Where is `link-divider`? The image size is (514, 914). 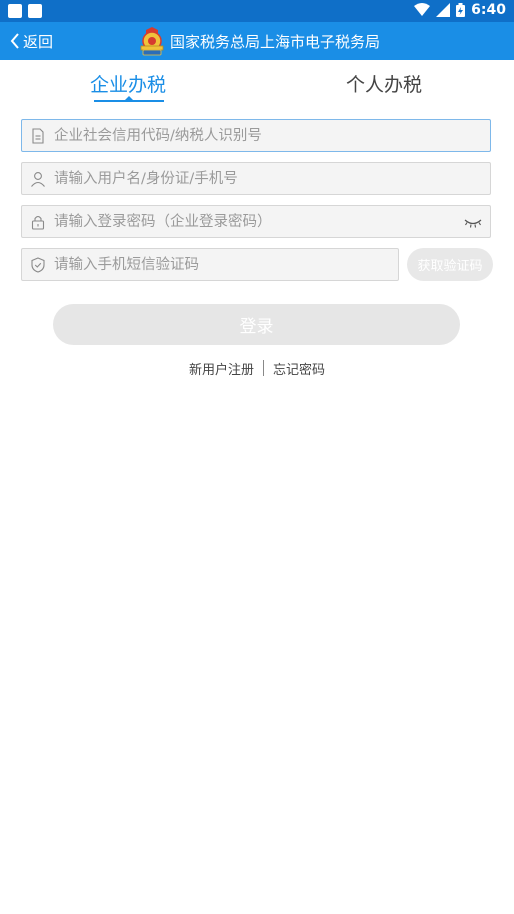 link-divider is located at coordinates (263, 368).